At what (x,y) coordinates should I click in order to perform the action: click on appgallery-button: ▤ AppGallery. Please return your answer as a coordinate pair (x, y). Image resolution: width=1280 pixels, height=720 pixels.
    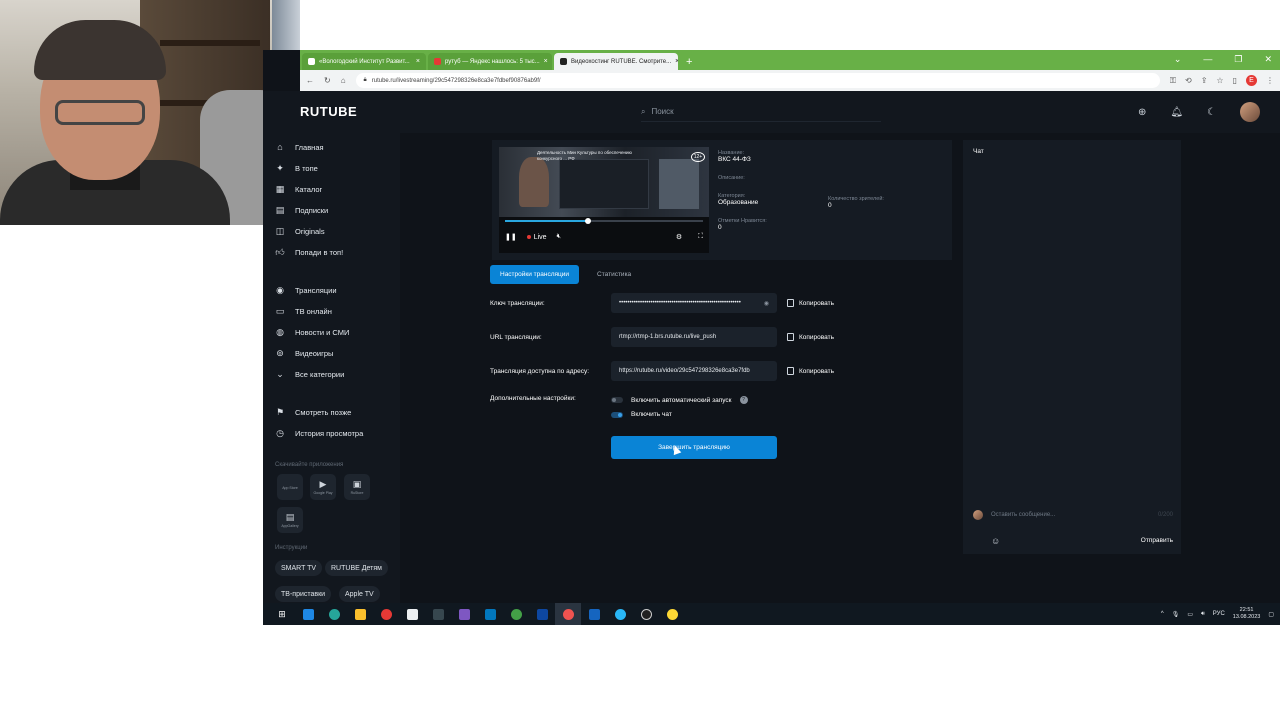
    Looking at the image, I should click on (290, 520).